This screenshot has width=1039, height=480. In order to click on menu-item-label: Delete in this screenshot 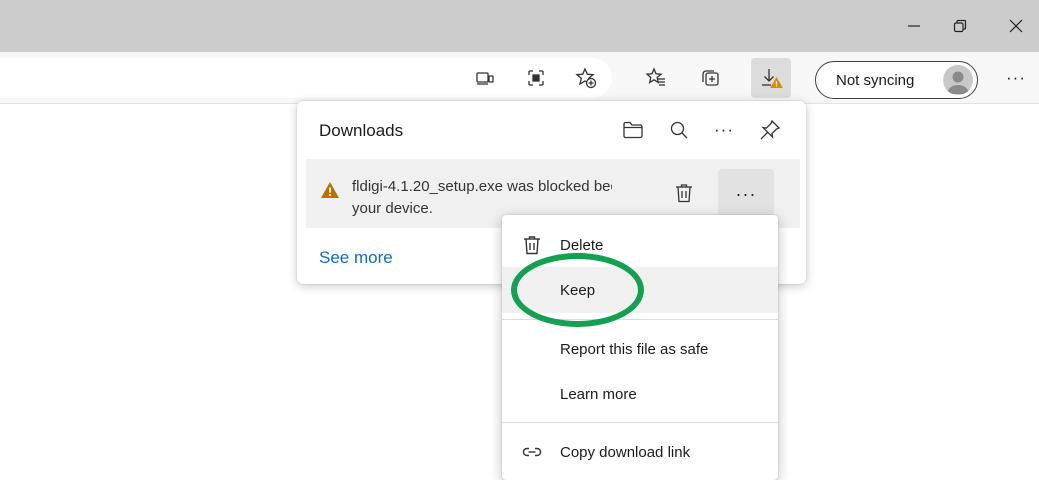, I will do `click(582, 245)`.